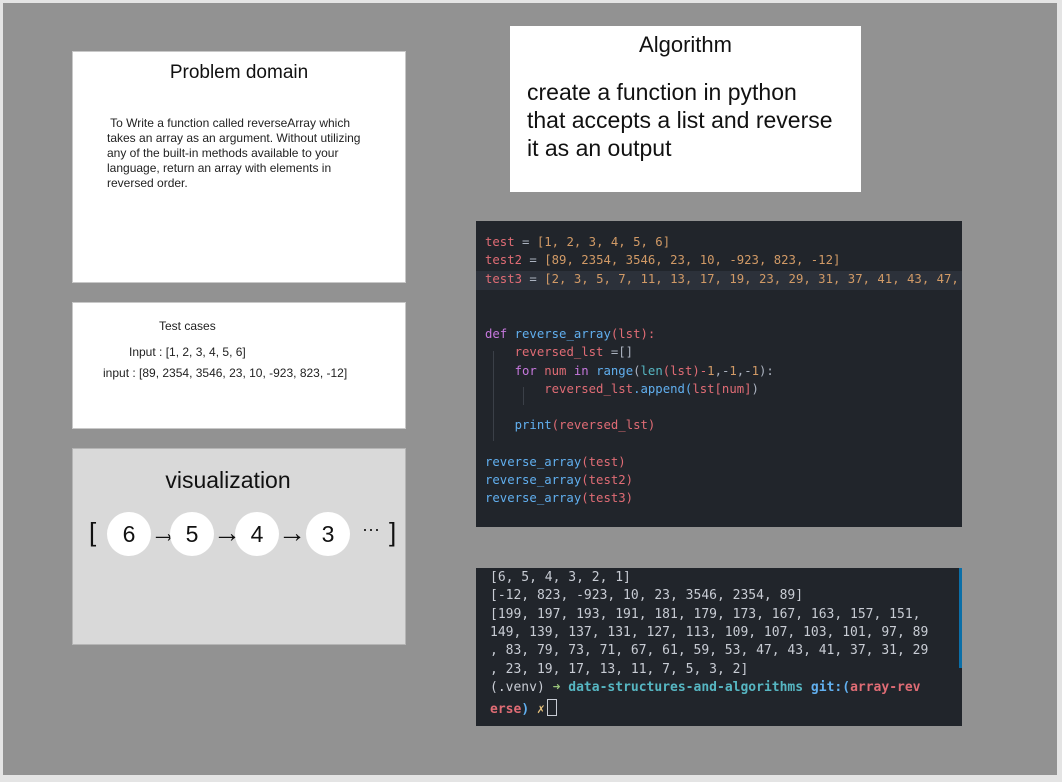 The image size is (1062, 782). Describe the element at coordinates (147, 183) in the screenshot. I see `problem-line: reversed order.` at that location.